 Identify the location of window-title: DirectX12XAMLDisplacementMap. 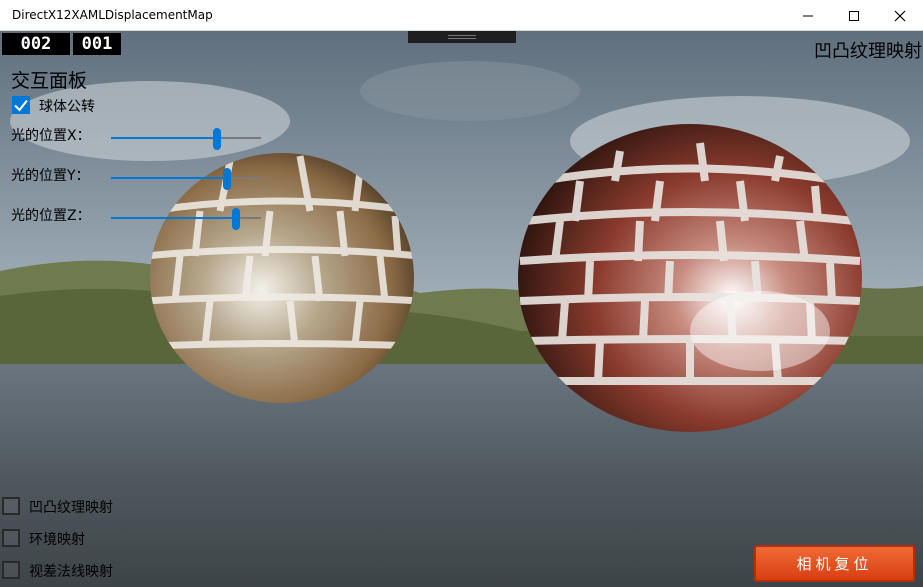
(112, 15).